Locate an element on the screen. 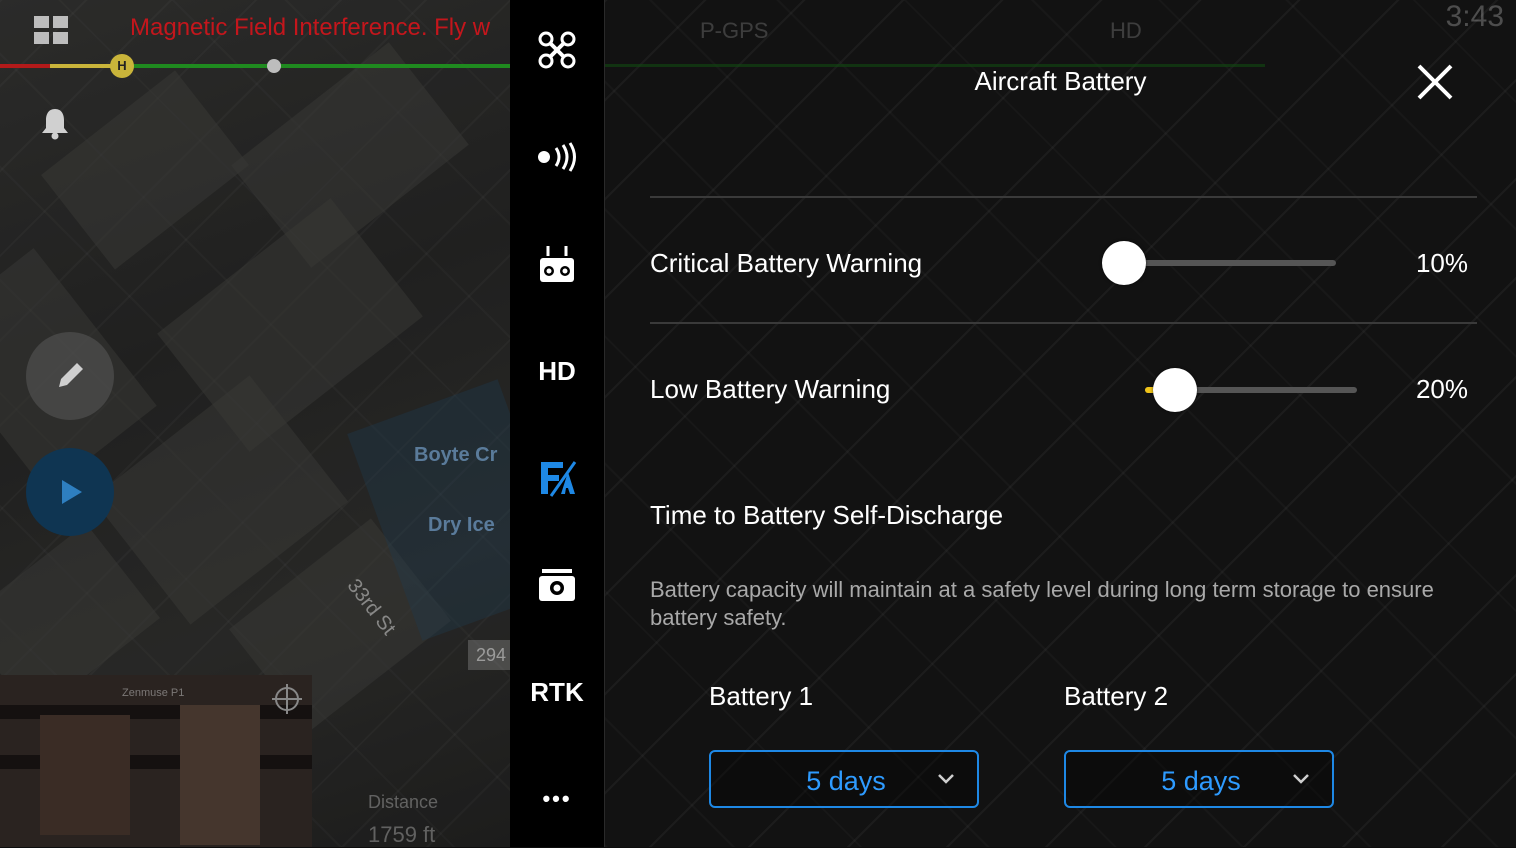 This screenshot has height=848, width=1516. signal-icon is located at coordinates (557, 157).